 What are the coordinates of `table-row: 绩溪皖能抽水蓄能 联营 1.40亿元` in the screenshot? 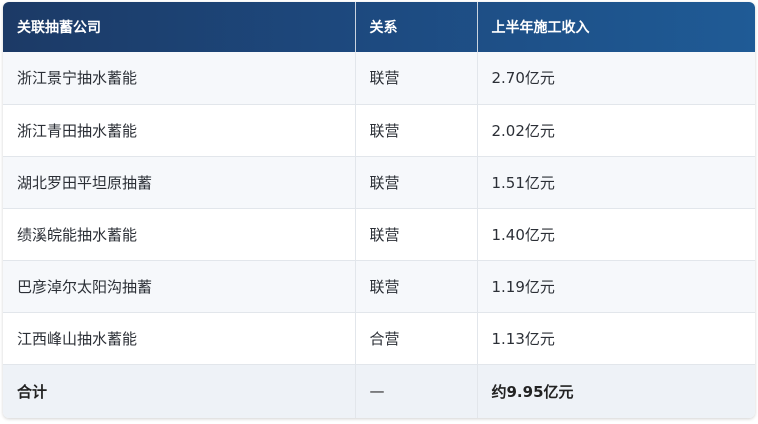 It's located at (379, 234).